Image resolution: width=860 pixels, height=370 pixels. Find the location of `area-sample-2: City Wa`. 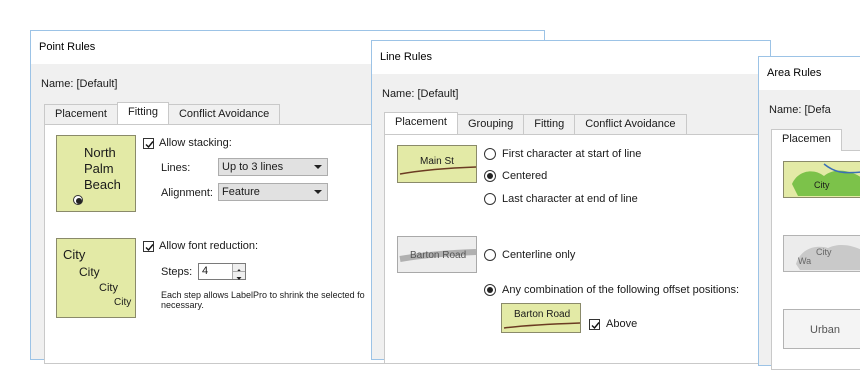

area-sample-2: City Wa is located at coordinates (821, 253).